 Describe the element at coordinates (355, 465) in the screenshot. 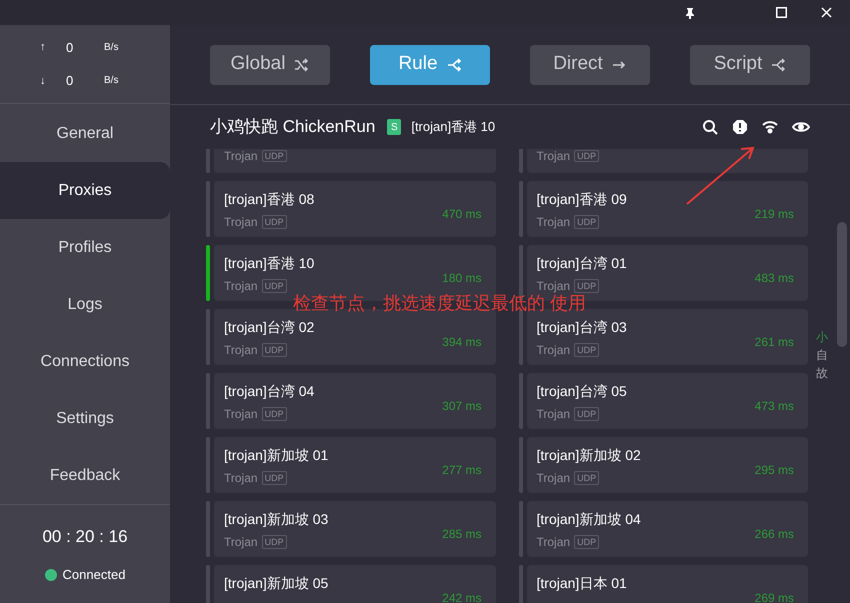

I see `proxy-card: [trojan]新加坡 01 Trojan UDP 277 ms` at that location.